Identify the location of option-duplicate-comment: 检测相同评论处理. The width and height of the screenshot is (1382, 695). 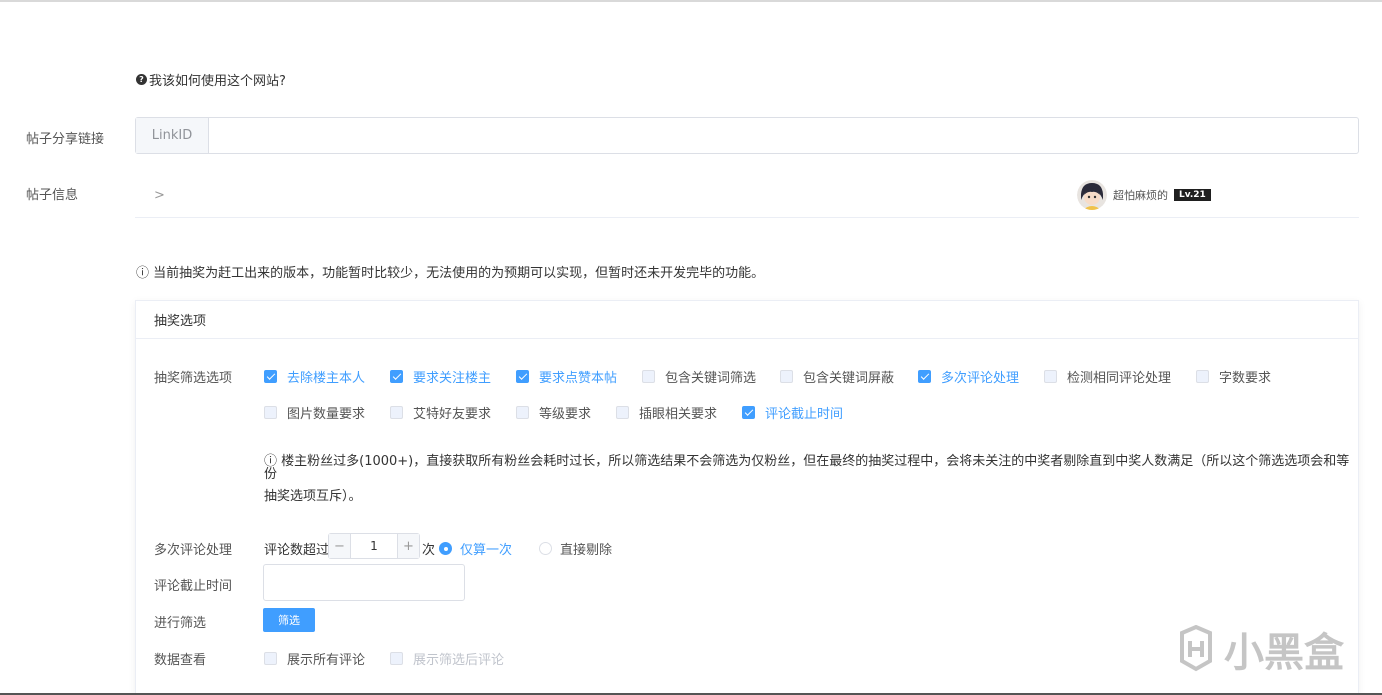
(1107, 376).